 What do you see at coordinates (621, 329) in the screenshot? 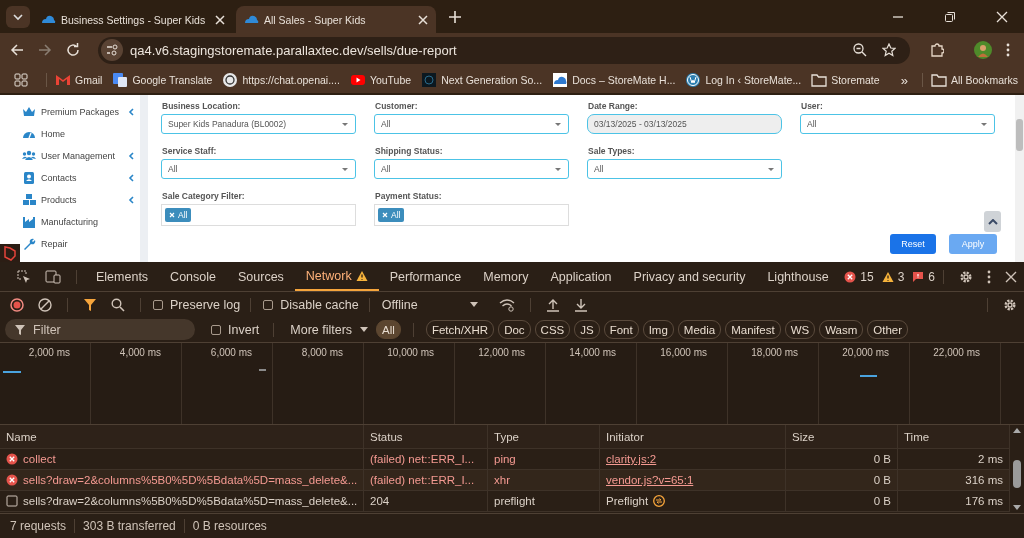
I see `type-filter-button: Font` at bounding box center [621, 329].